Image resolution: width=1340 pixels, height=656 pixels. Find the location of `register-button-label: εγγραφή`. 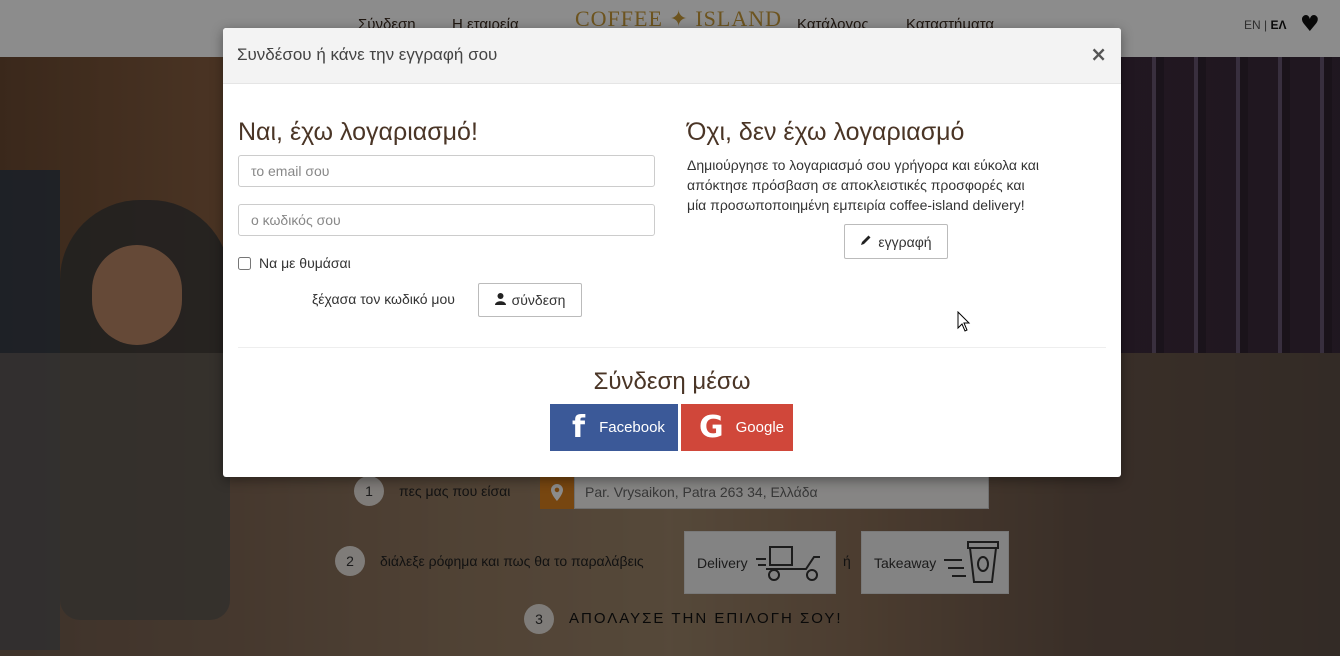

register-button-label: εγγραφή is located at coordinates (905, 241).